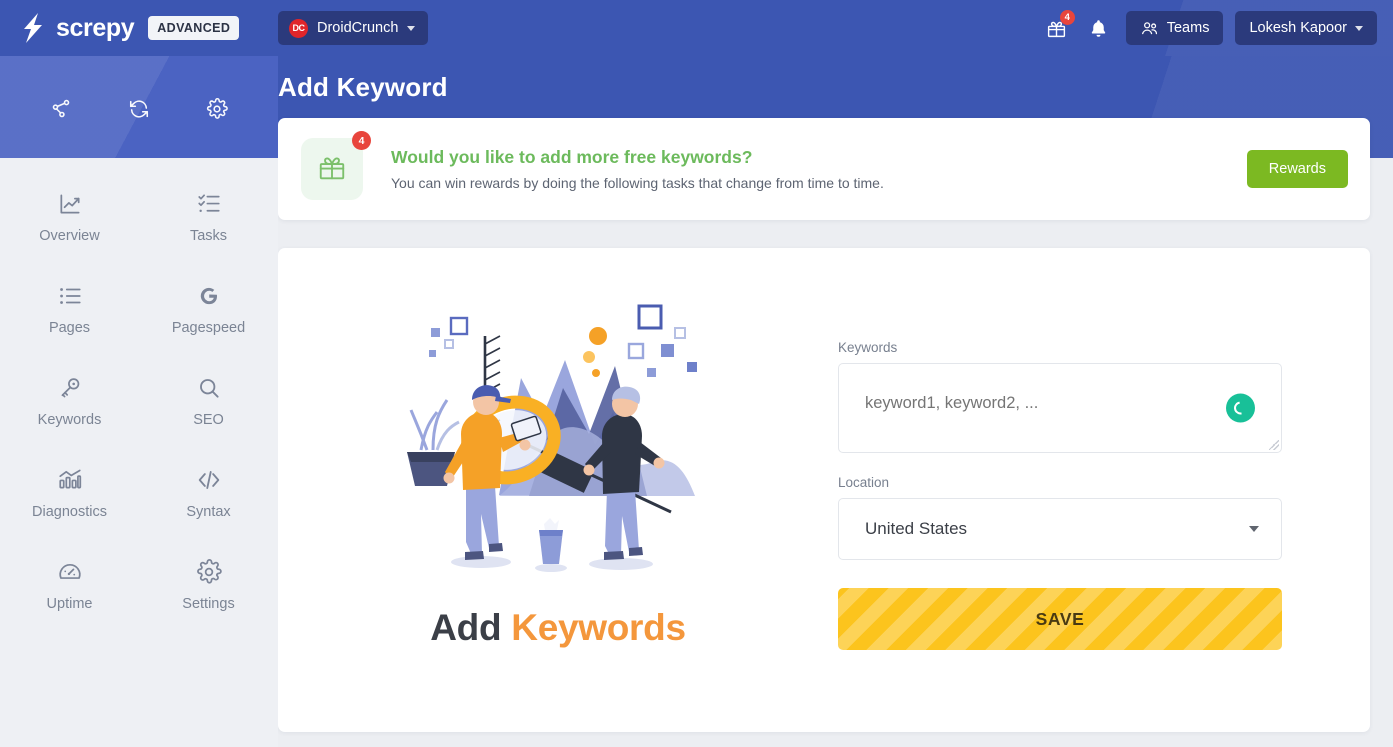 The width and height of the screenshot is (1393, 747). Describe the element at coordinates (70, 388) in the screenshot. I see `key-icon` at that location.